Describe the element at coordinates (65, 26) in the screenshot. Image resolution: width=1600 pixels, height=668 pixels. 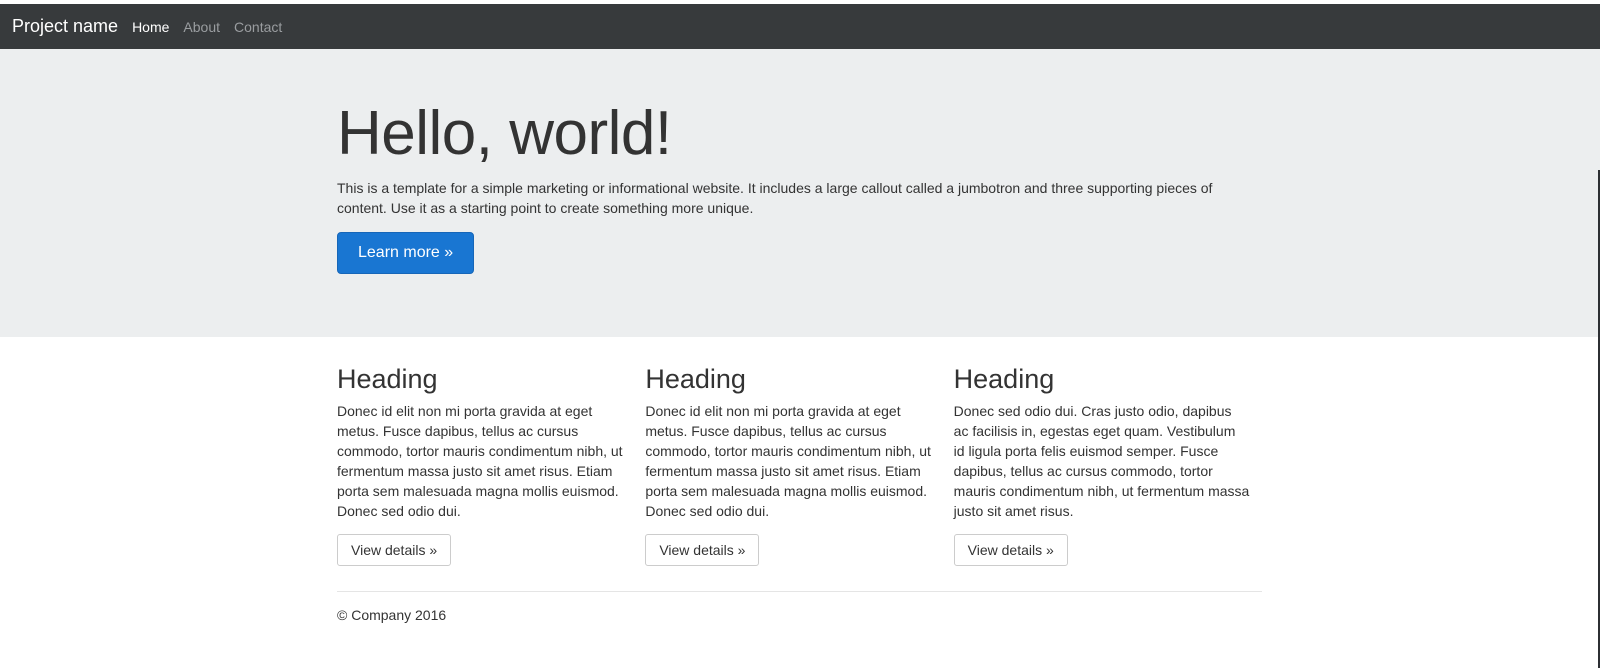
I see `navbar-brand: Project name` at that location.